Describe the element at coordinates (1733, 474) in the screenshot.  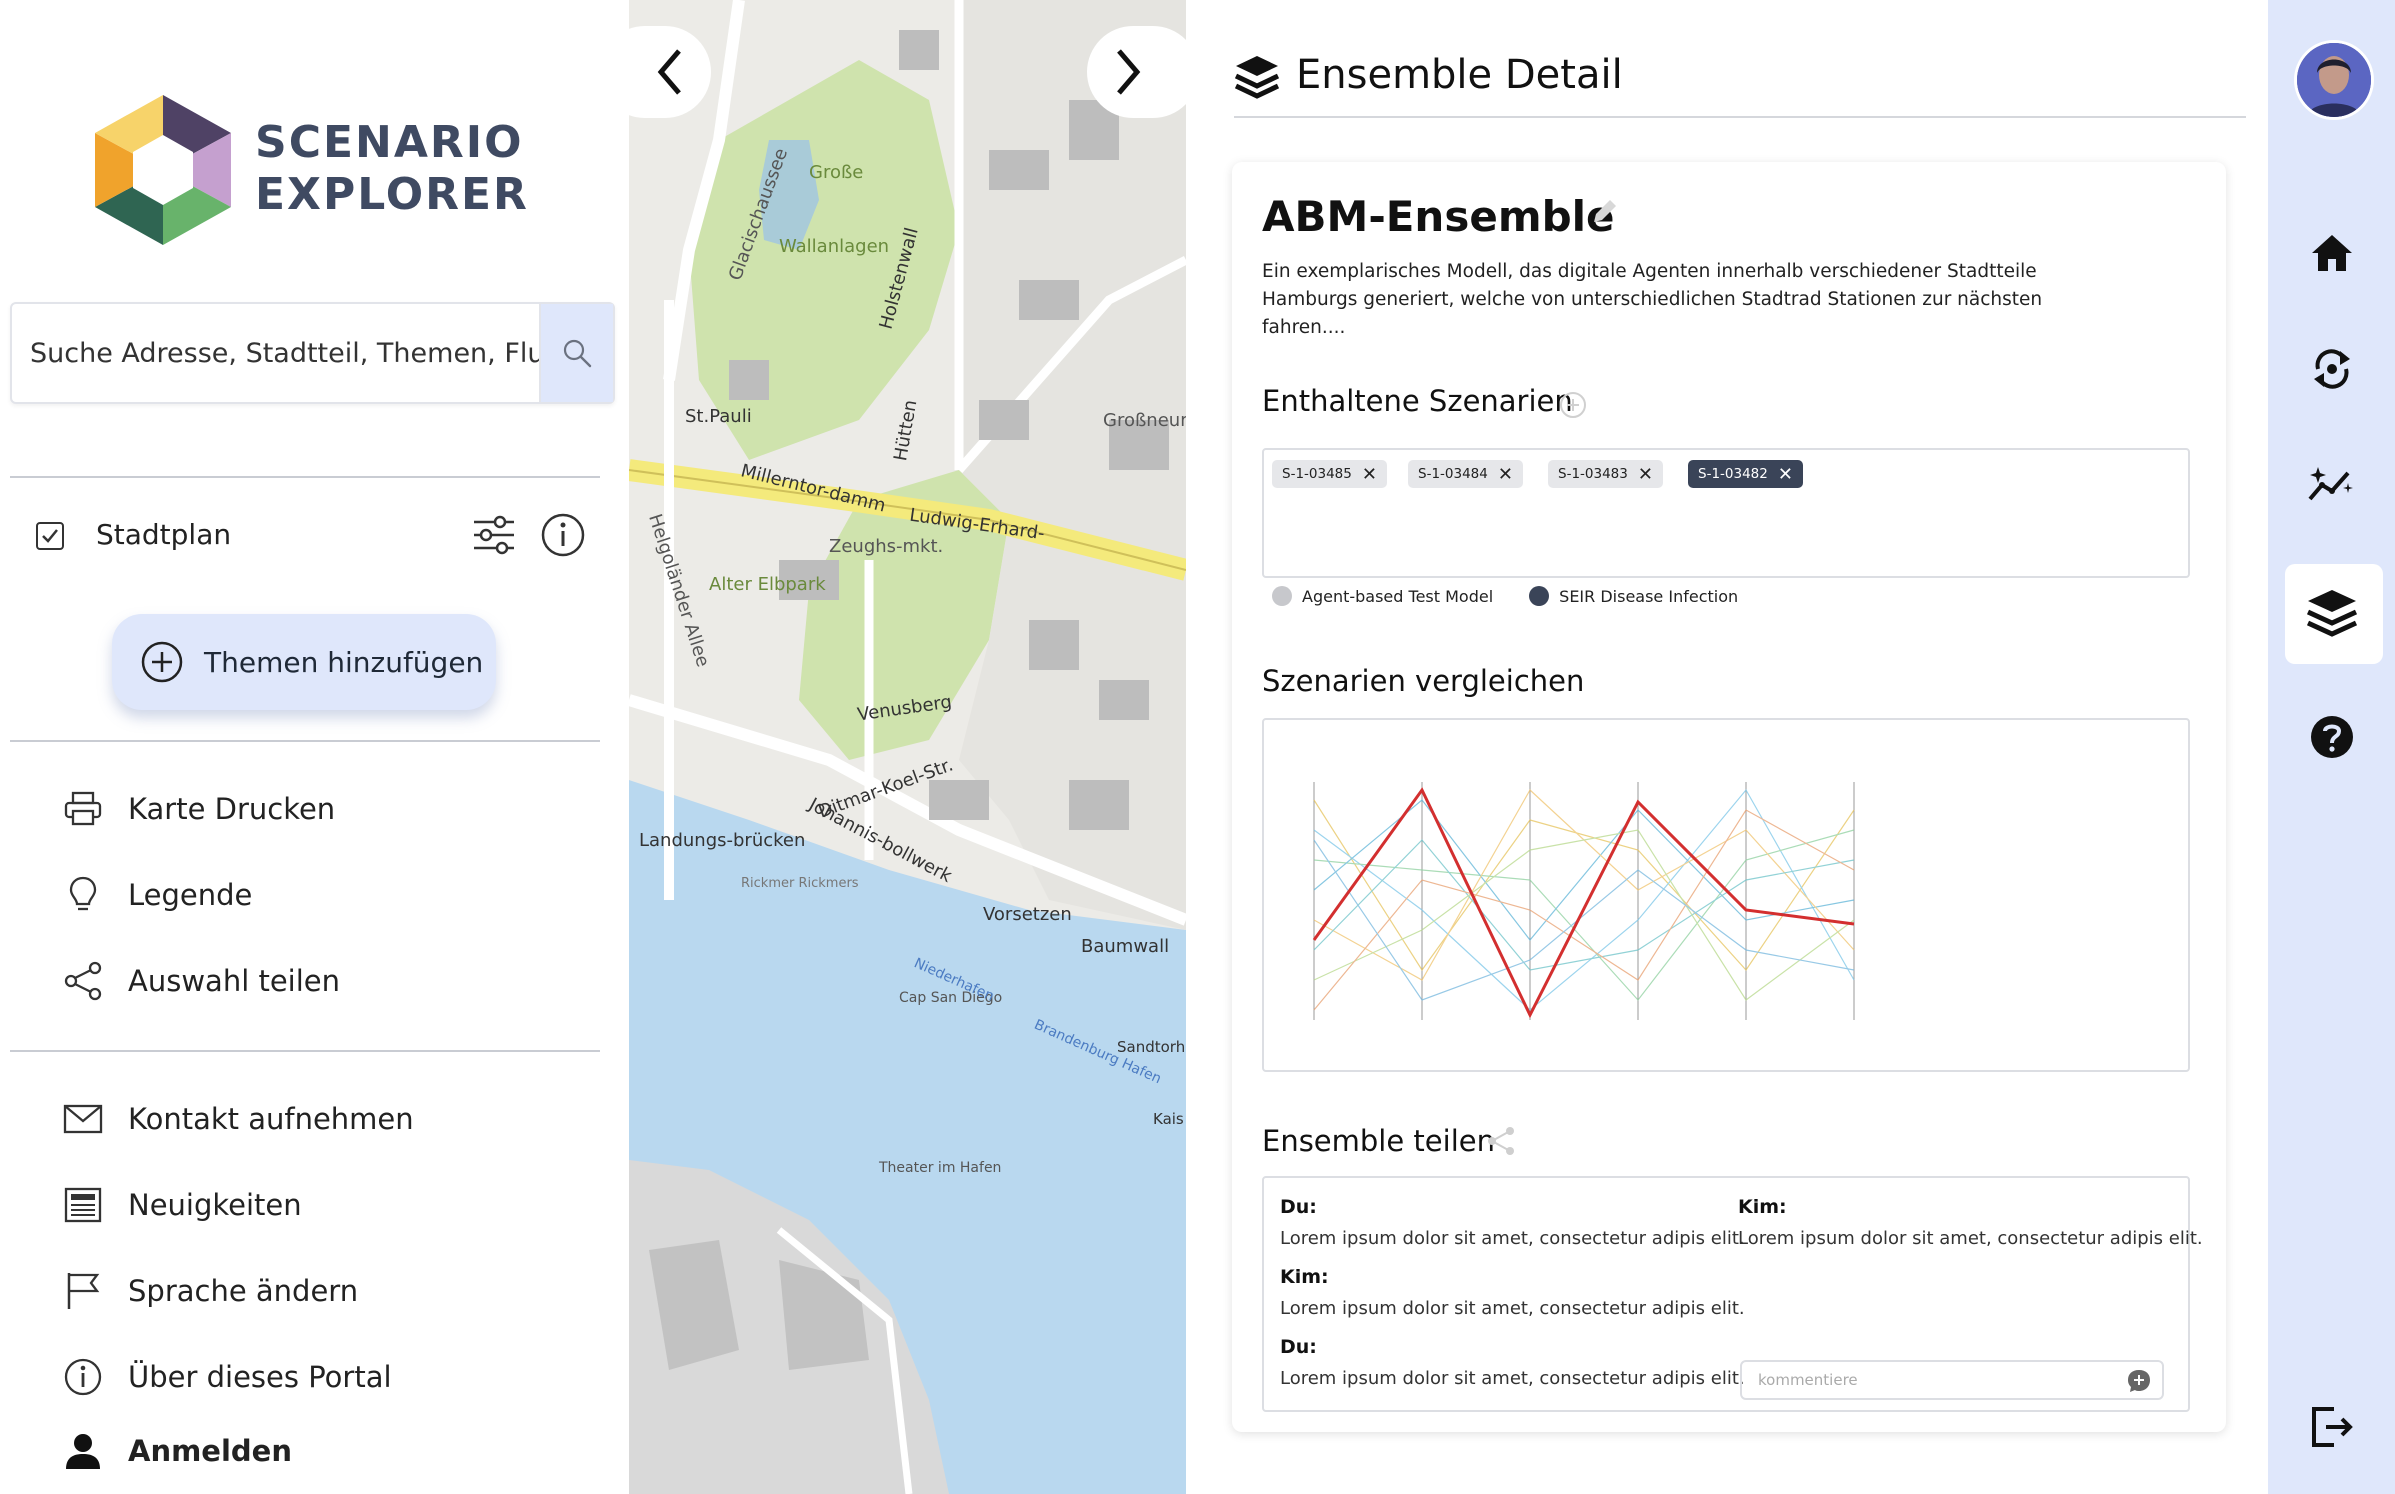
I see `chip-label: S-1-03482` at that location.